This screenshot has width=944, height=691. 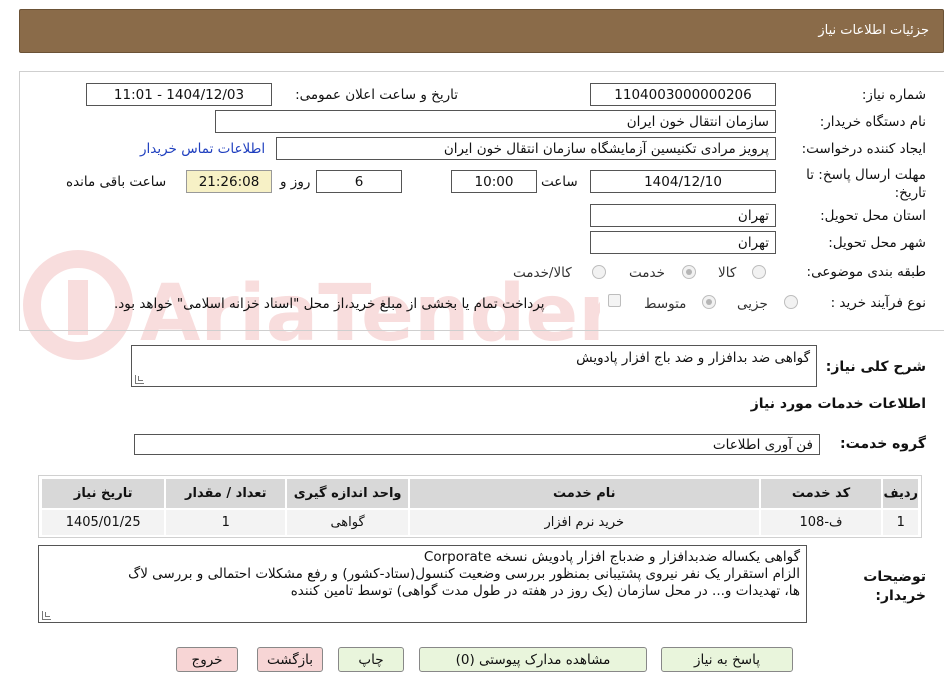 I want to click on category-radio-goods, so click(x=759, y=272).